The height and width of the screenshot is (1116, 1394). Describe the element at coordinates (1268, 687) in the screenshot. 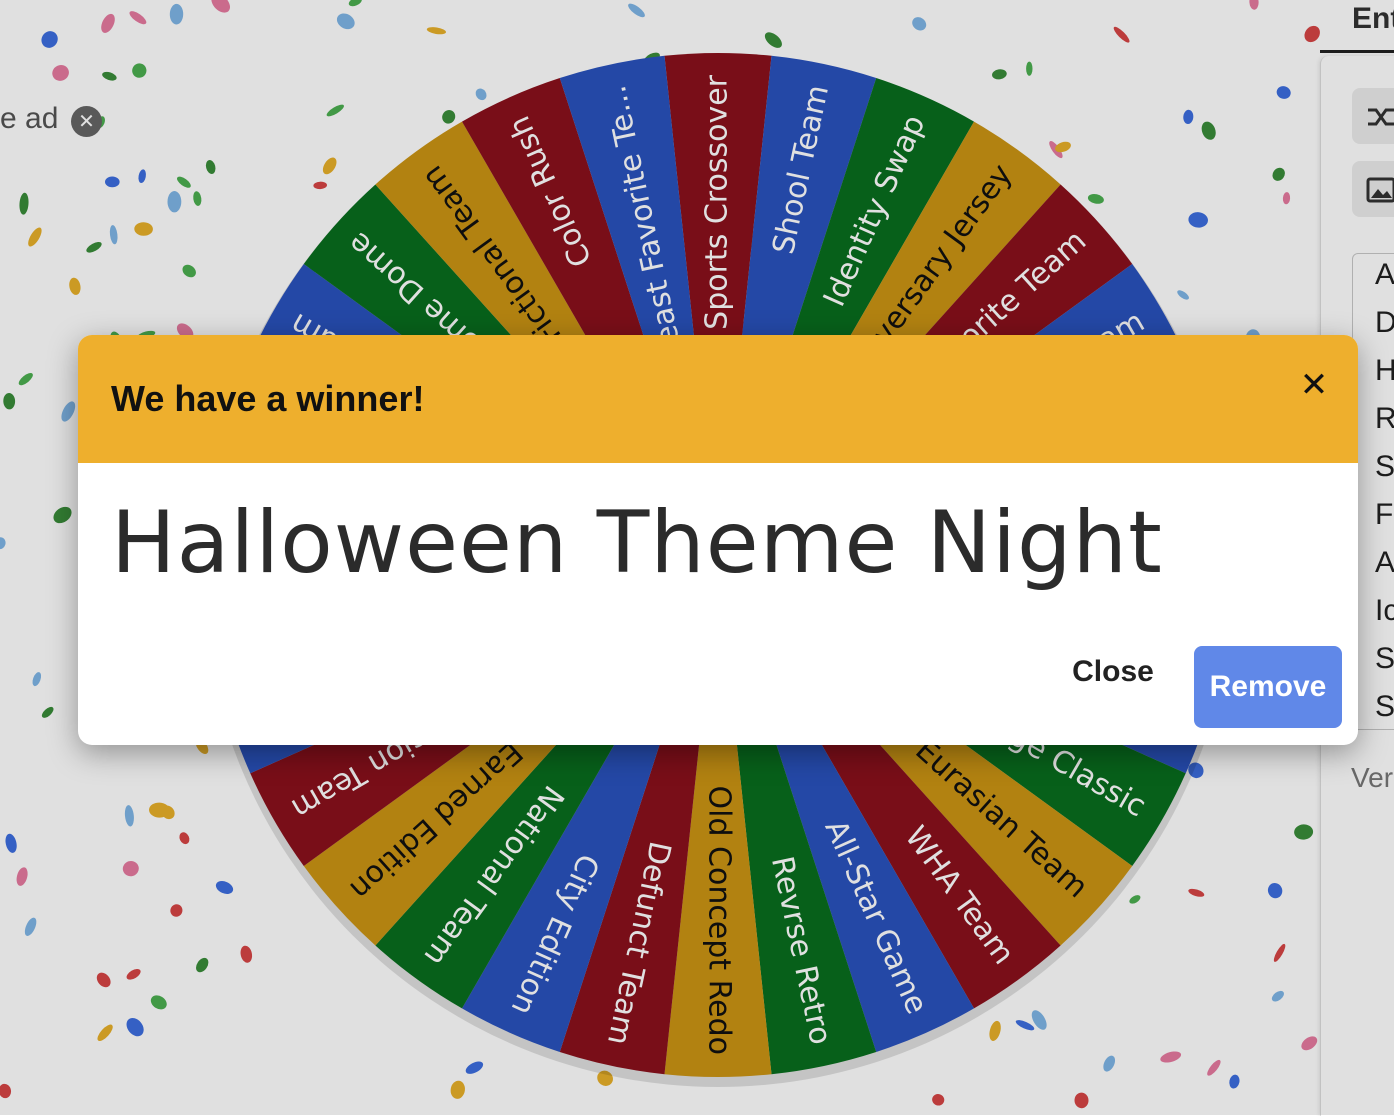

I see `remove-button: Remove` at that location.